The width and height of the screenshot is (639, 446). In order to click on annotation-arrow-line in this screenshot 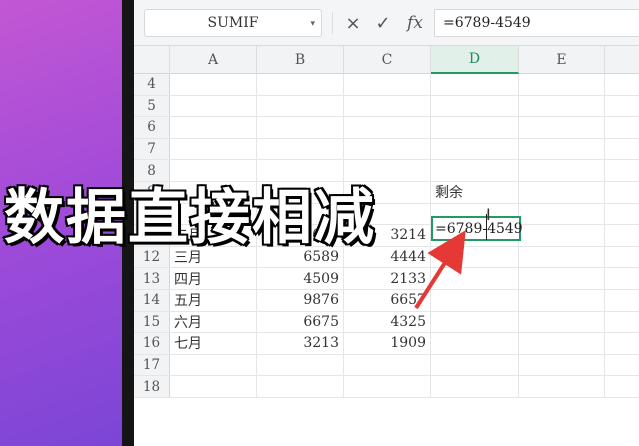, I will do `click(440, 270)`.